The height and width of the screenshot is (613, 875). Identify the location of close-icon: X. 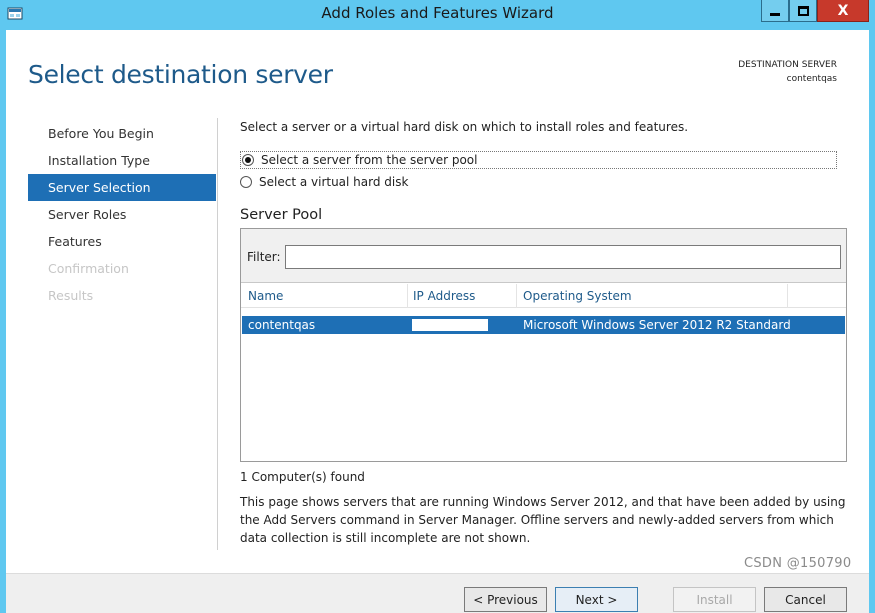
(843, 10).